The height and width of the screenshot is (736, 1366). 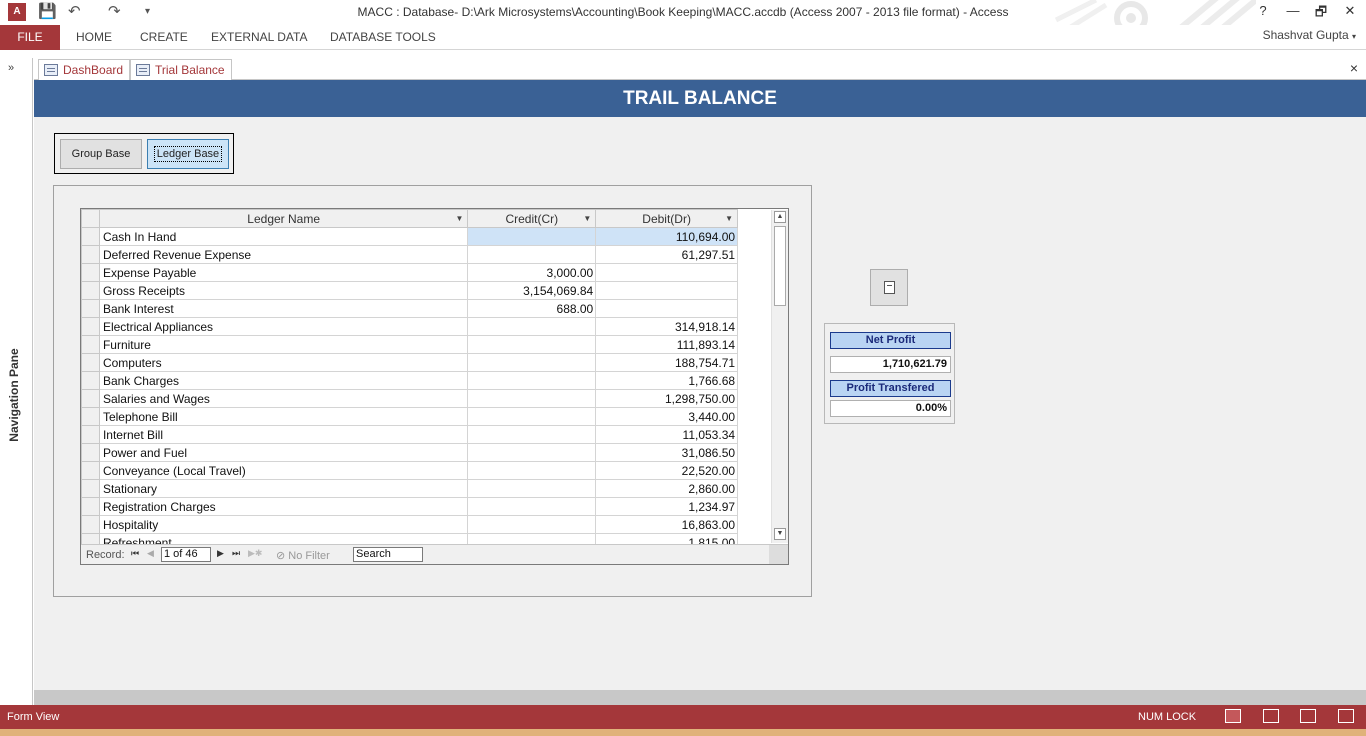 I want to click on design-view-icon, so click(x=1346, y=716).